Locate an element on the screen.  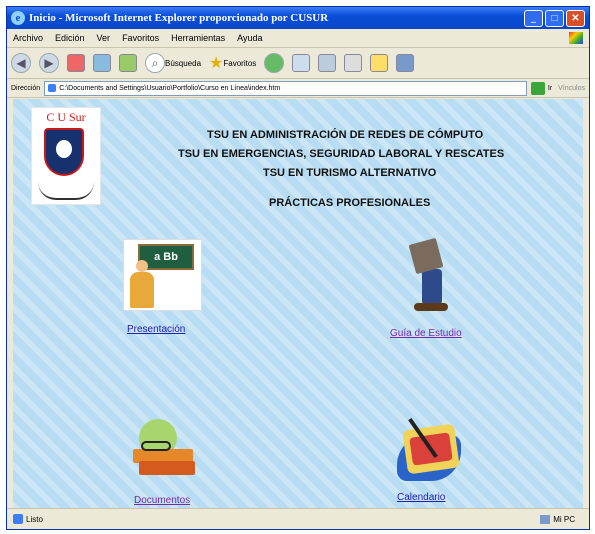
heading-turismo: TSU EN TURISMO ALTERNATIVO is located at coordinates (350, 173).